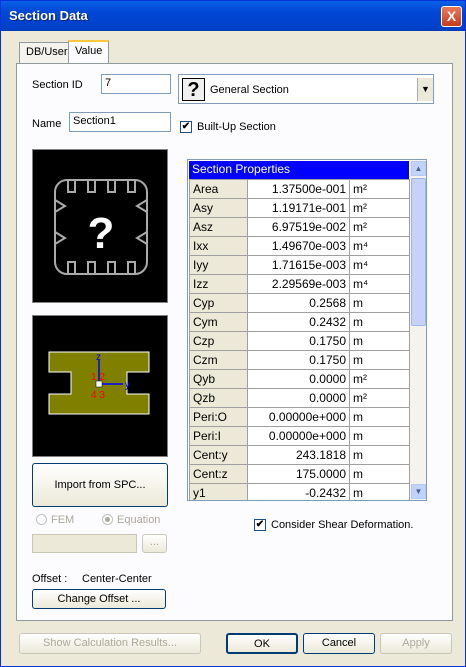 The height and width of the screenshot is (667, 466). I want to click on table-row: Cent:z 175.0000 m, so click(299, 474).